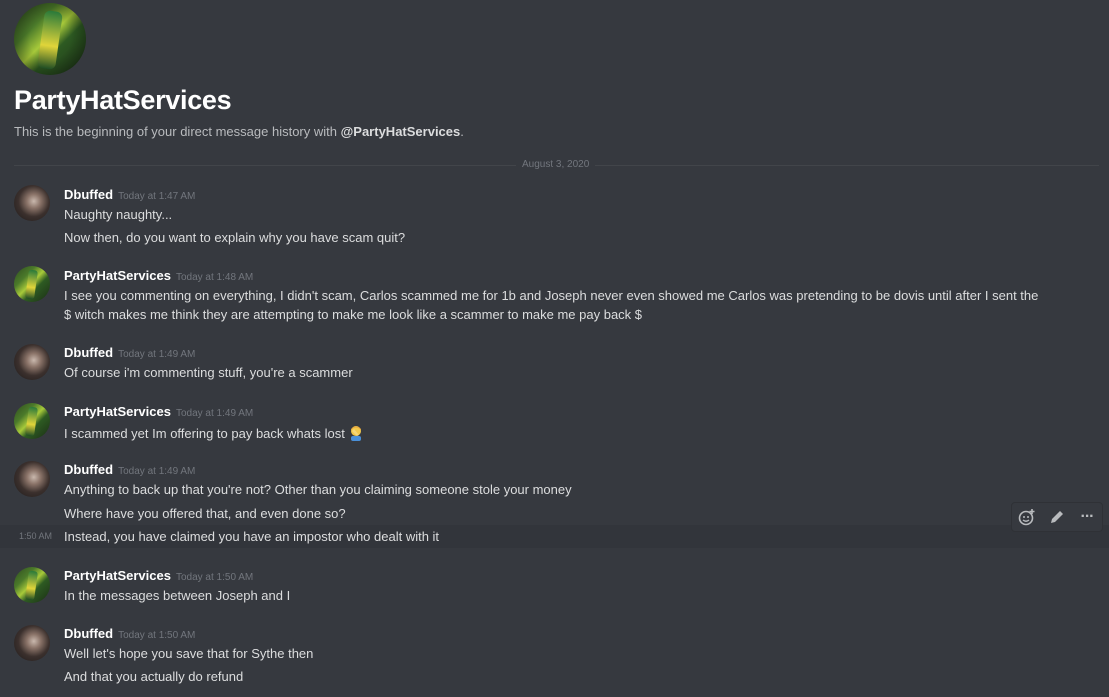 The width and height of the screenshot is (1109, 697). I want to click on profile-avatar, so click(50, 39).